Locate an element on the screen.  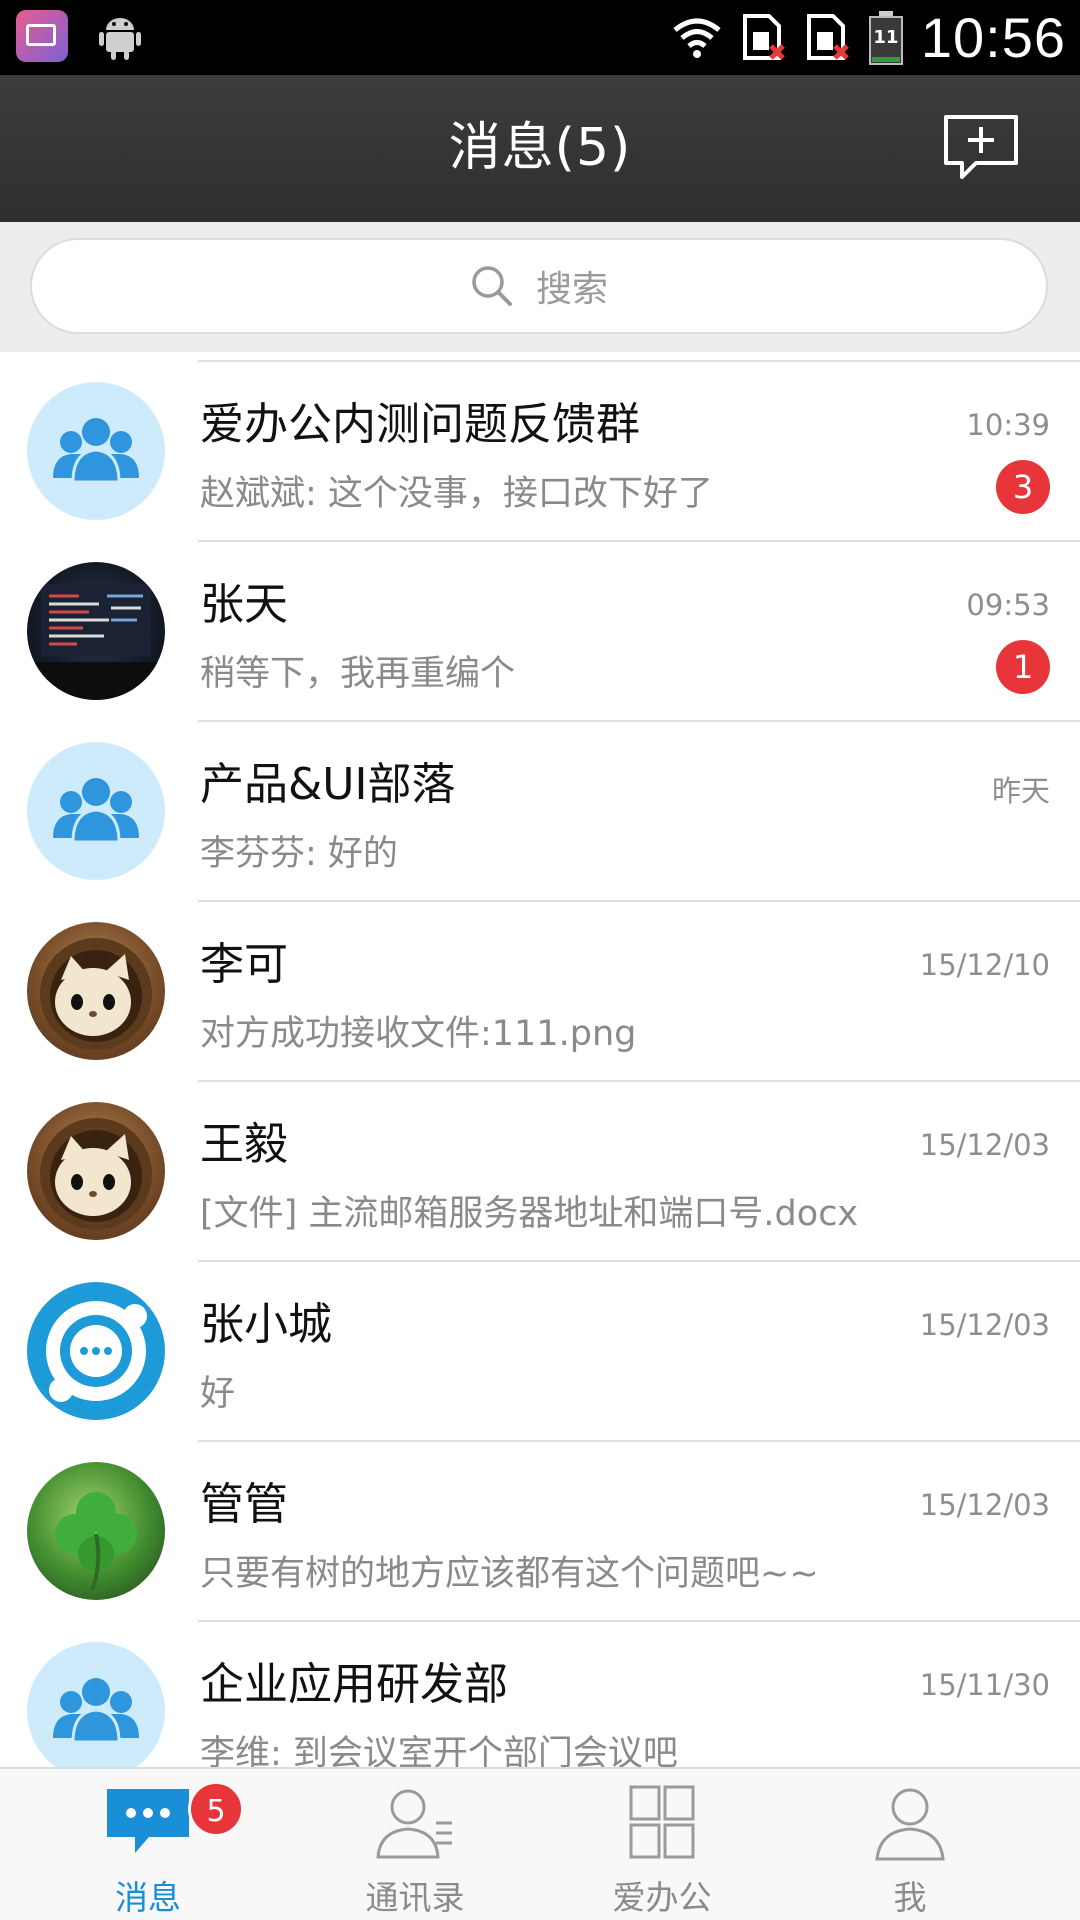
conversation-time: 15/12/10 is located at coordinates (984, 965).